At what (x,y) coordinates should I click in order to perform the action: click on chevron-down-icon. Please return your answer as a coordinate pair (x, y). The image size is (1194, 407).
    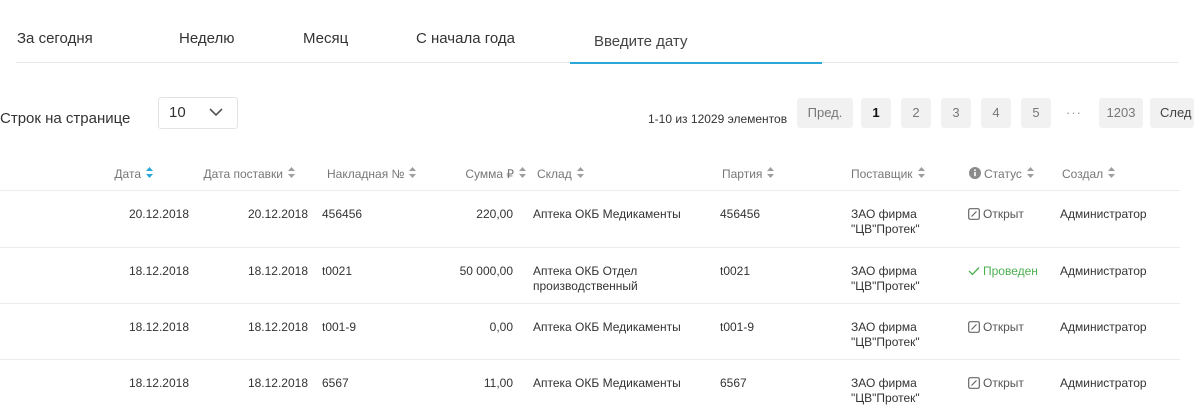
    Looking at the image, I should click on (216, 112).